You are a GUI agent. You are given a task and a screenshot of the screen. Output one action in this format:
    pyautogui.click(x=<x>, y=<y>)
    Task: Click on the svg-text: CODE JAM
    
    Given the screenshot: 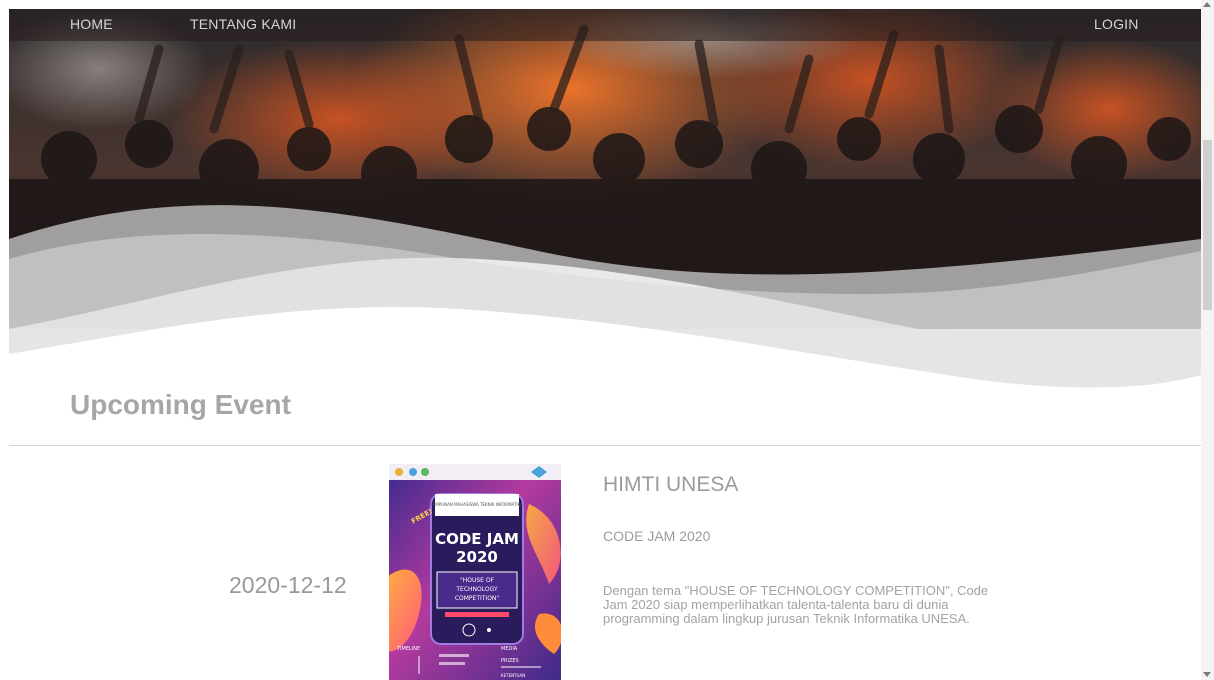 What is the action you would take?
    pyautogui.click(x=477, y=539)
    